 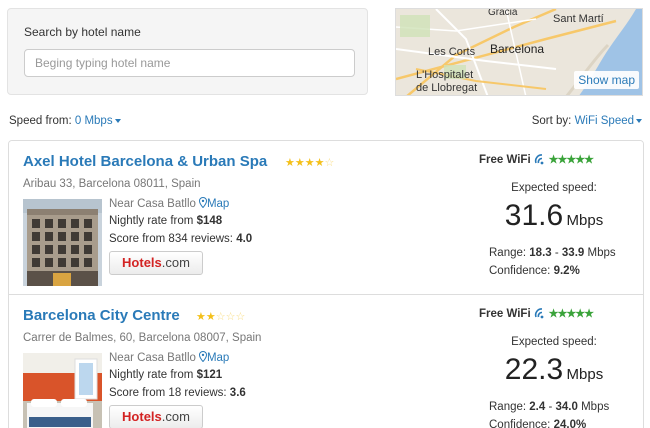 I want to click on caret-down-icon, so click(x=117, y=120).